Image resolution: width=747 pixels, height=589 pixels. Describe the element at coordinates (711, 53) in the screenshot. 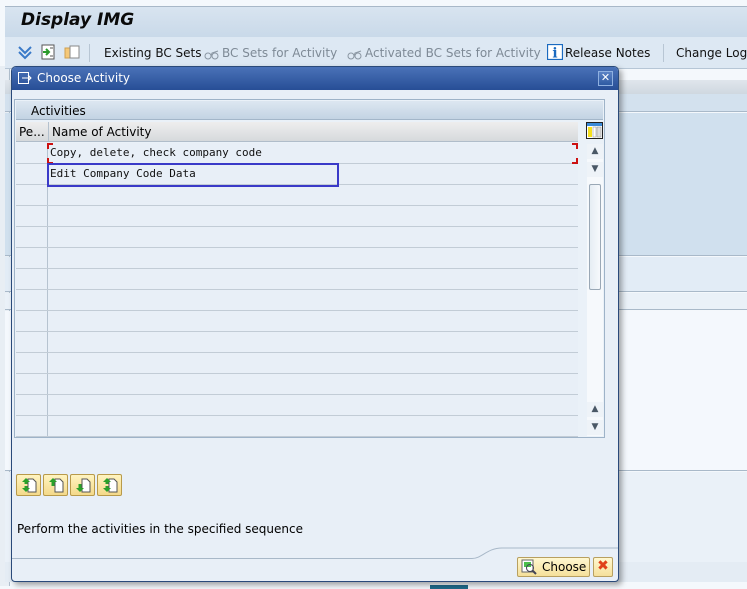

I see `change-log-button: Change Log` at that location.